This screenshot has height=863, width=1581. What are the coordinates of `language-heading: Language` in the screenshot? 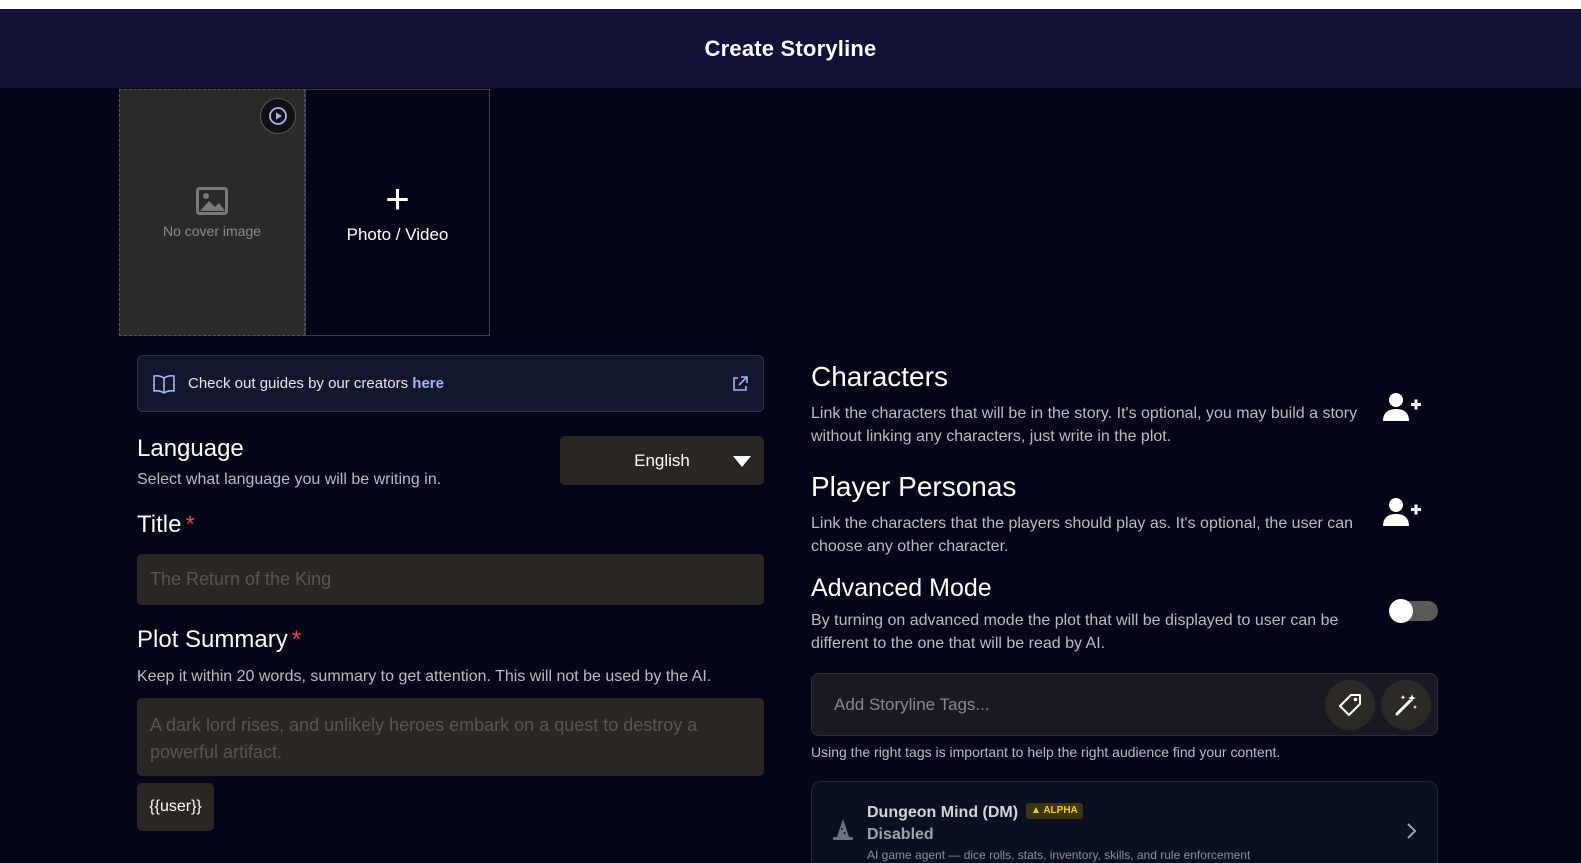 It's located at (190, 448).